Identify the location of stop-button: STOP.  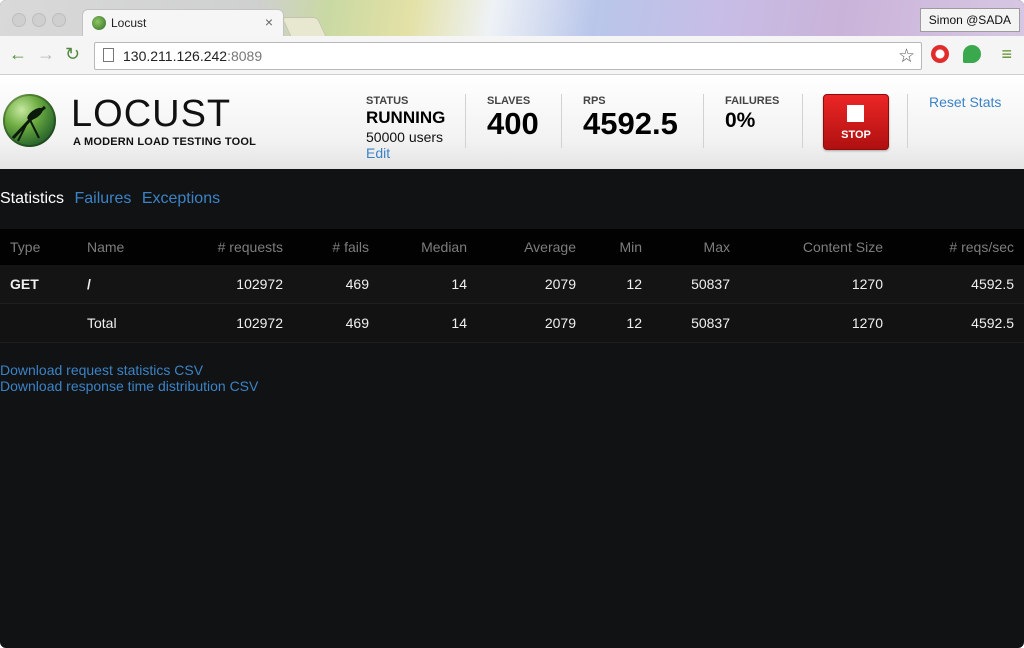
(856, 122).